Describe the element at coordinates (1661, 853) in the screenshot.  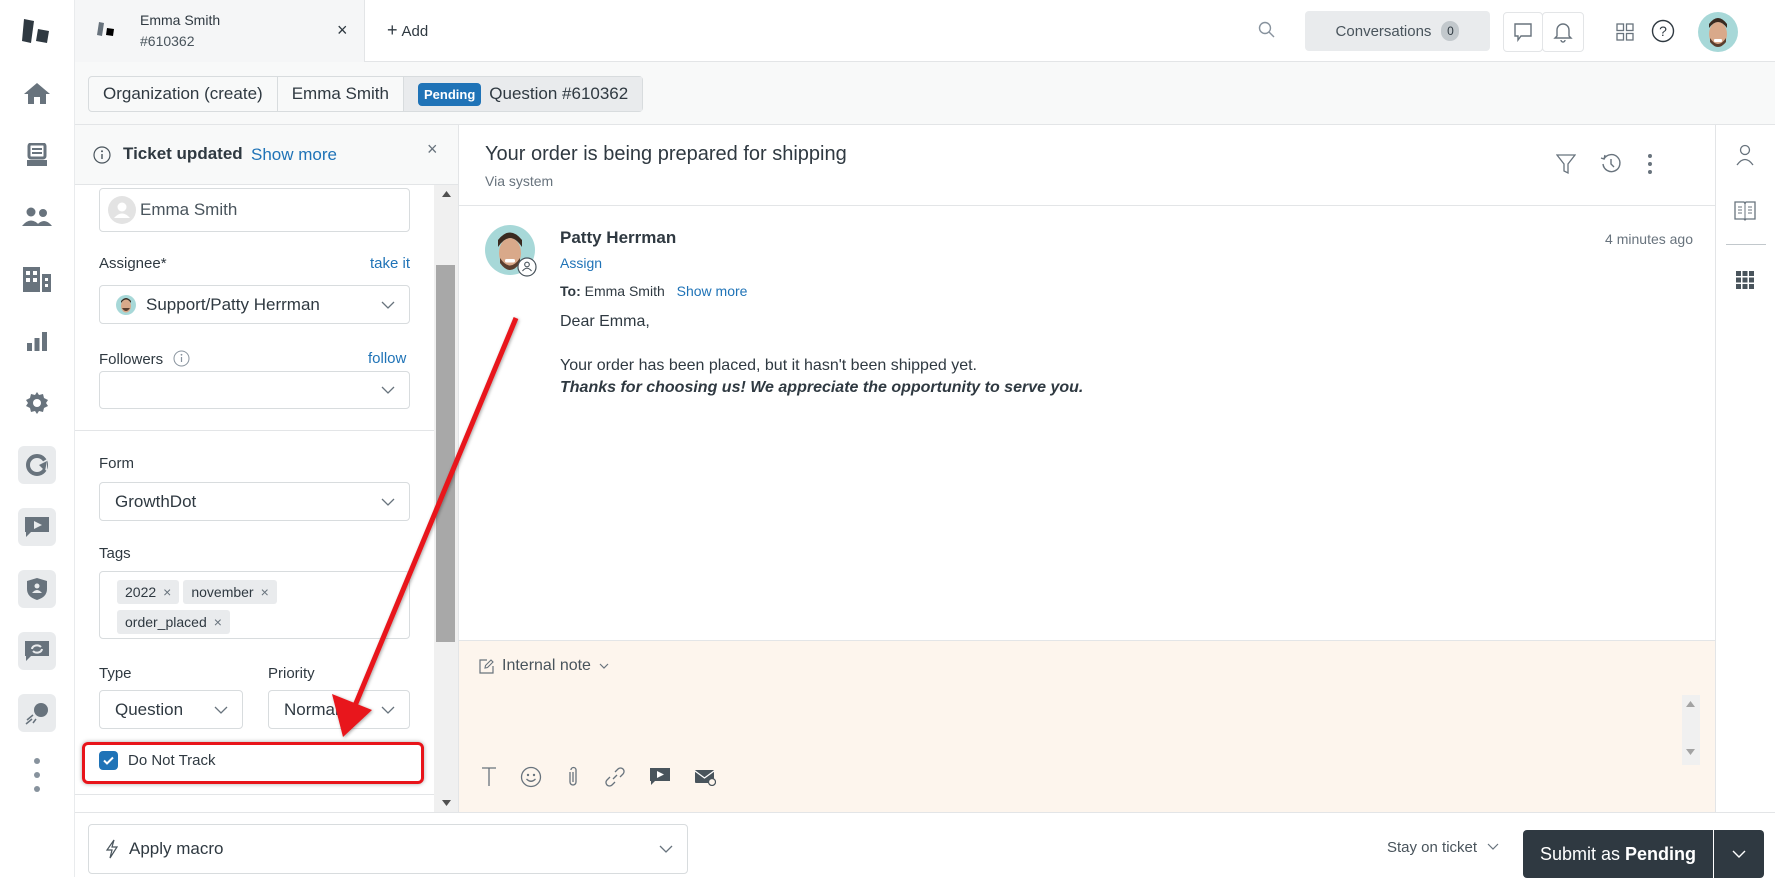
I see `submit-status: Pending` at that location.